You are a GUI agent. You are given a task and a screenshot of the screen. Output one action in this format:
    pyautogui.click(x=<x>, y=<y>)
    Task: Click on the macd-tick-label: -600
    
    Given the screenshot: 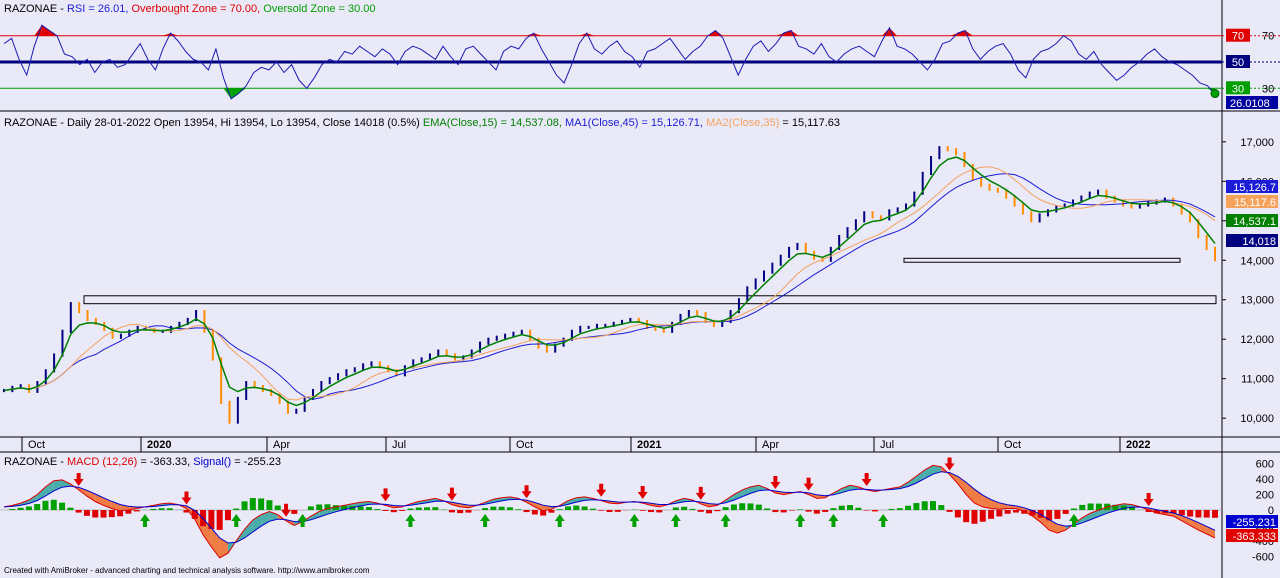 What is the action you would take?
    pyautogui.click(x=1263, y=557)
    